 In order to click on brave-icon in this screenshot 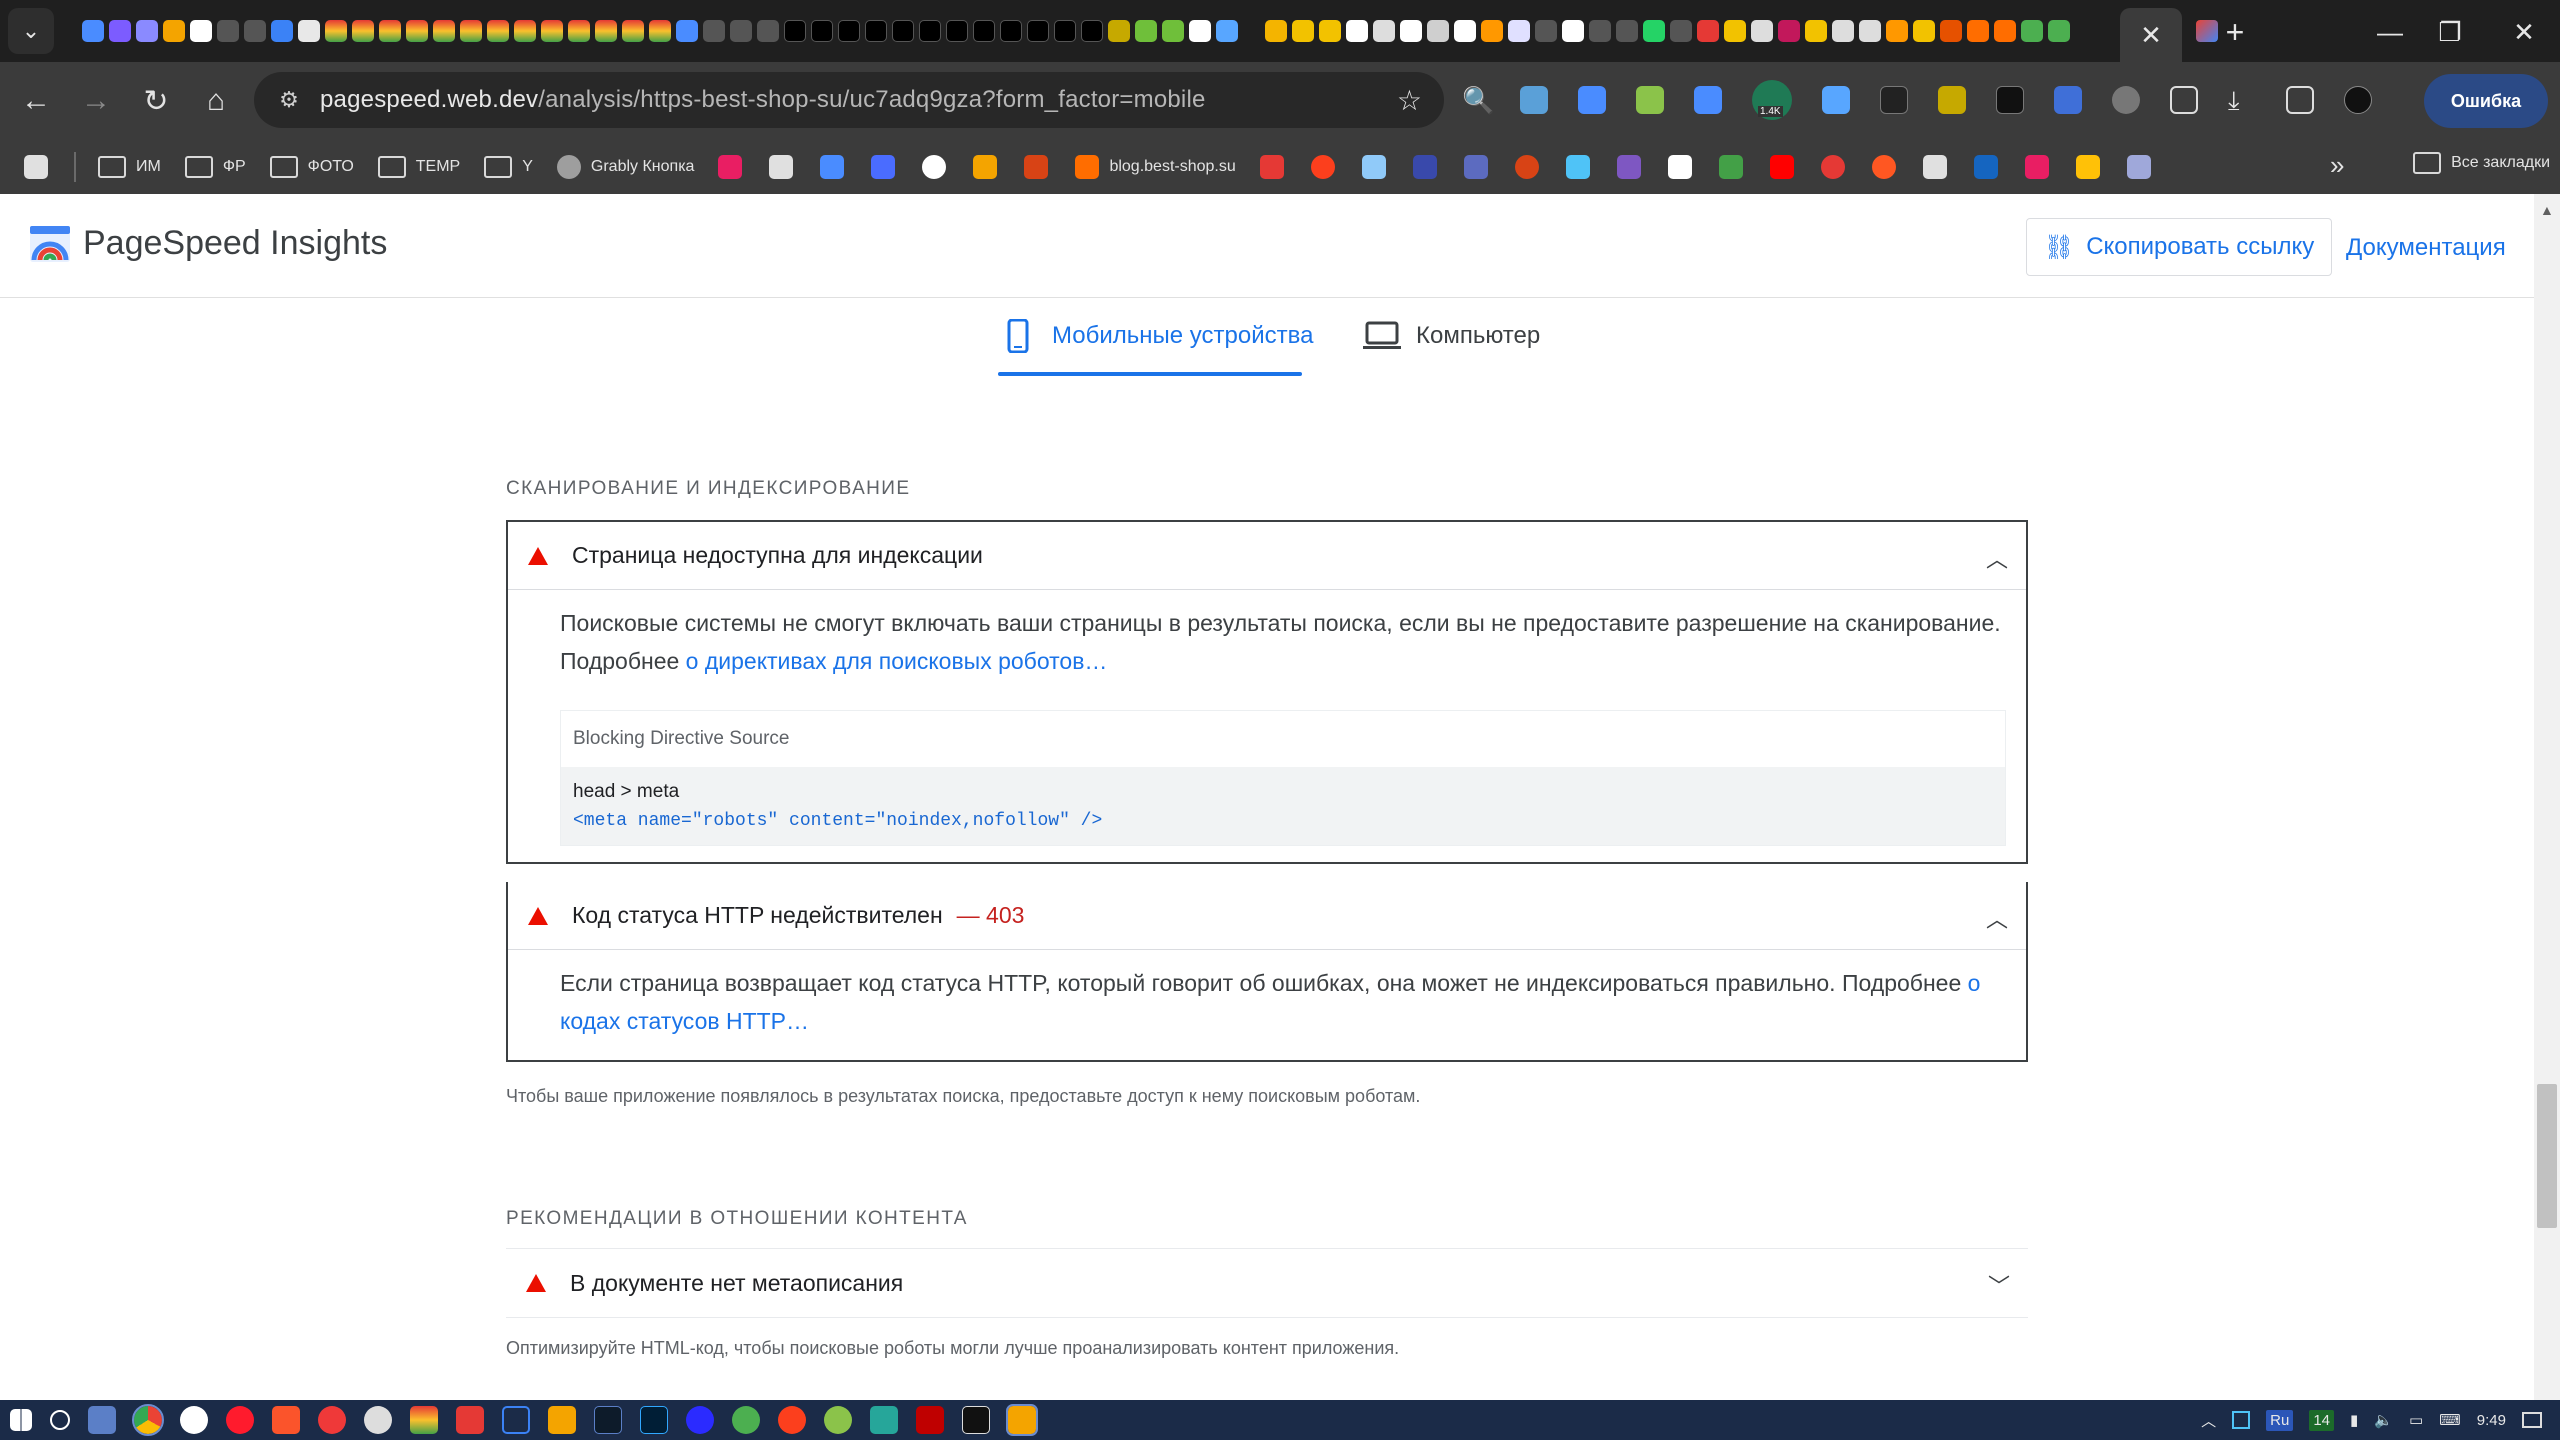, I will do `click(286, 1420)`.